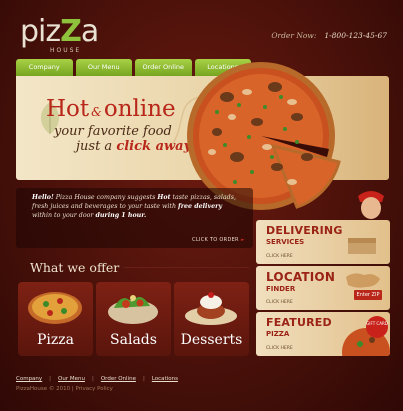 This screenshot has height=411, width=403. What do you see at coordinates (29, 379) in the screenshot?
I see `footer-link-company: Company` at bounding box center [29, 379].